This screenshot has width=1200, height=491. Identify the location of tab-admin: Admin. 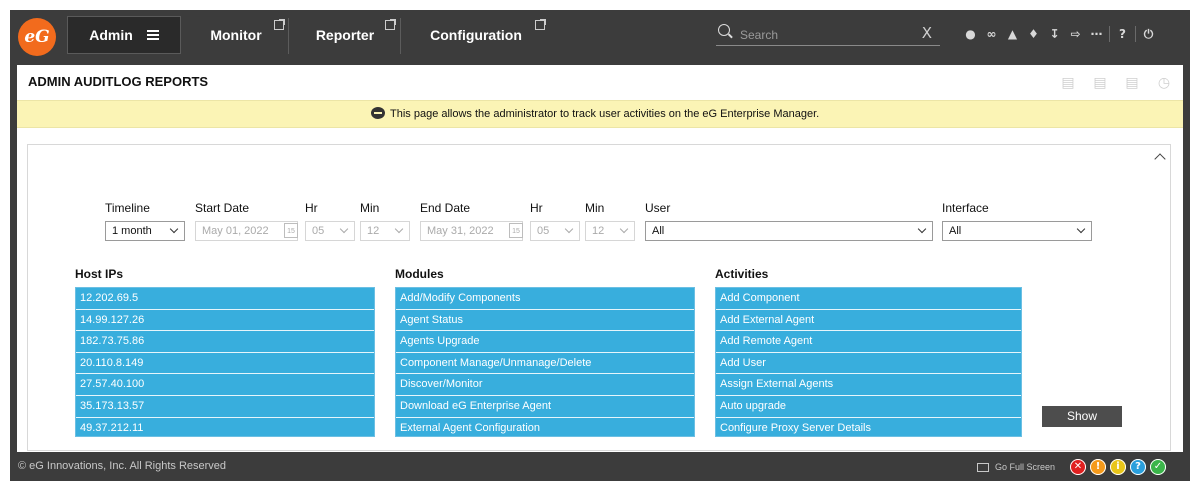
(124, 35).